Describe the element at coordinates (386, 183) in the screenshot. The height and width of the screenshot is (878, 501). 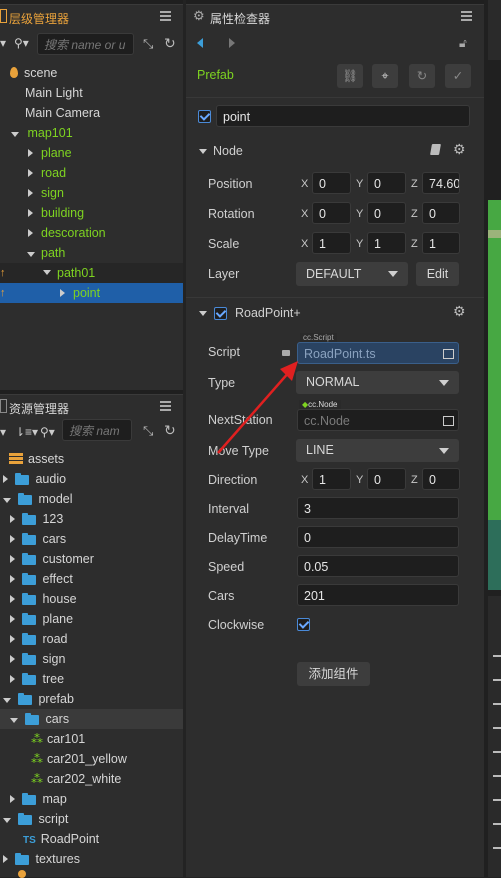
I see `position-y-input: 0` at that location.